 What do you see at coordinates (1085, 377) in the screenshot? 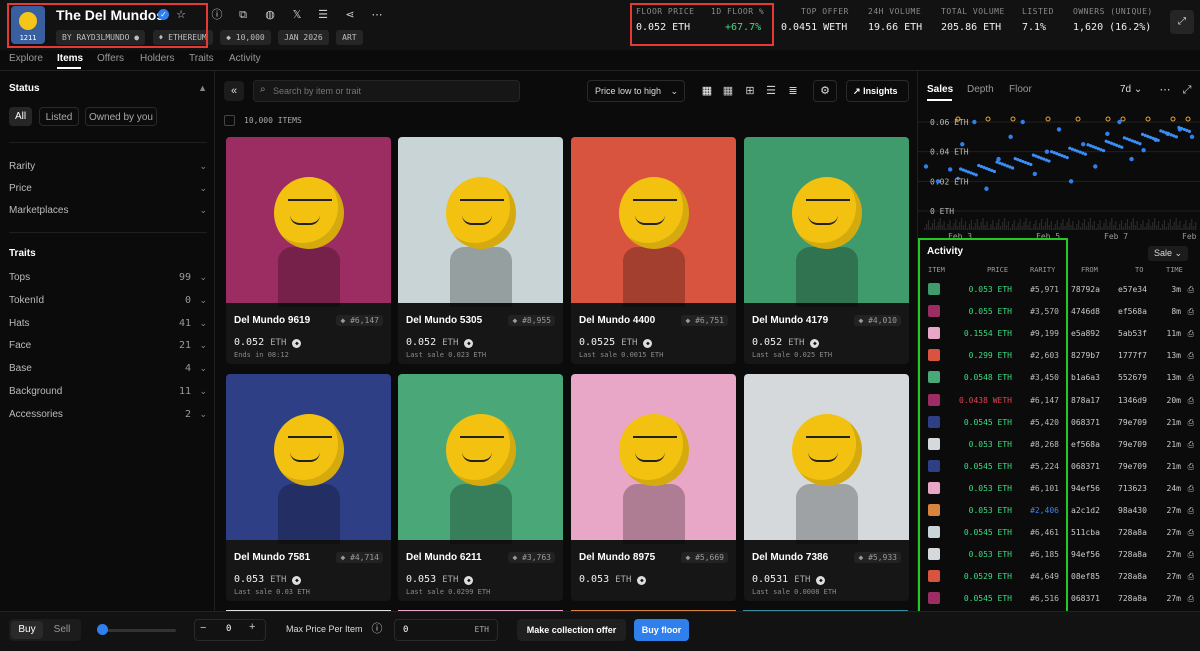
I see `activity-from: b1a6a3` at bounding box center [1085, 377].